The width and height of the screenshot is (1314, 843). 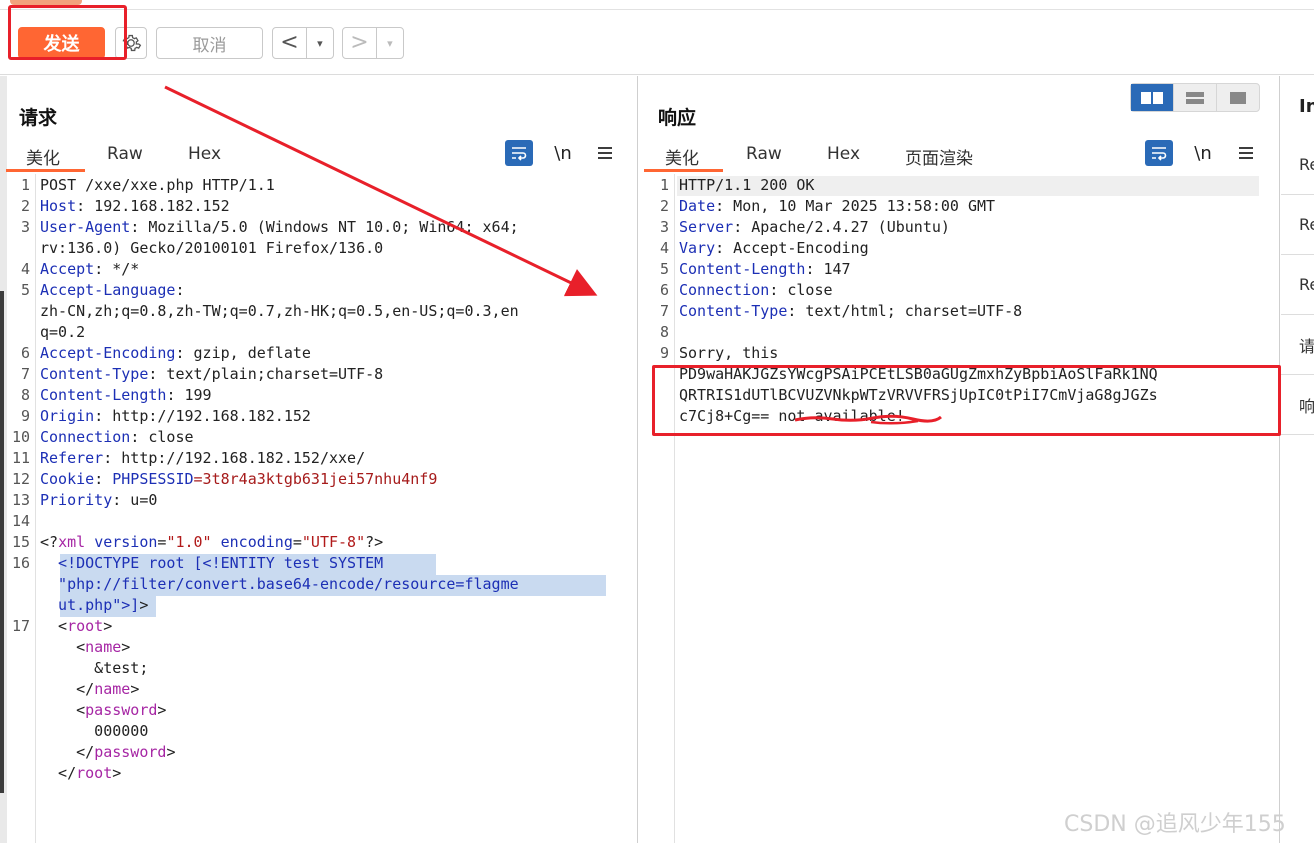 I want to click on response-annotation-box, so click(x=966, y=400).